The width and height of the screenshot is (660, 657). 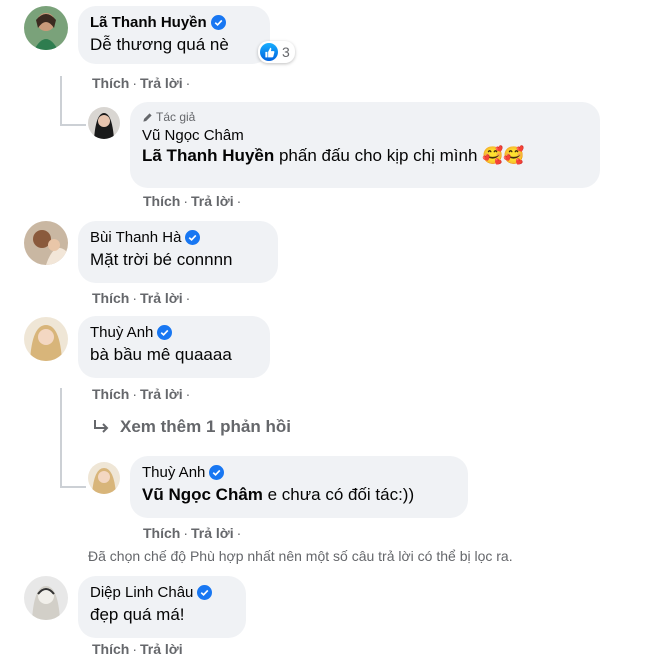 I want to click on mention-link: Lã Thanh Huyền, so click(x=208, y=155).